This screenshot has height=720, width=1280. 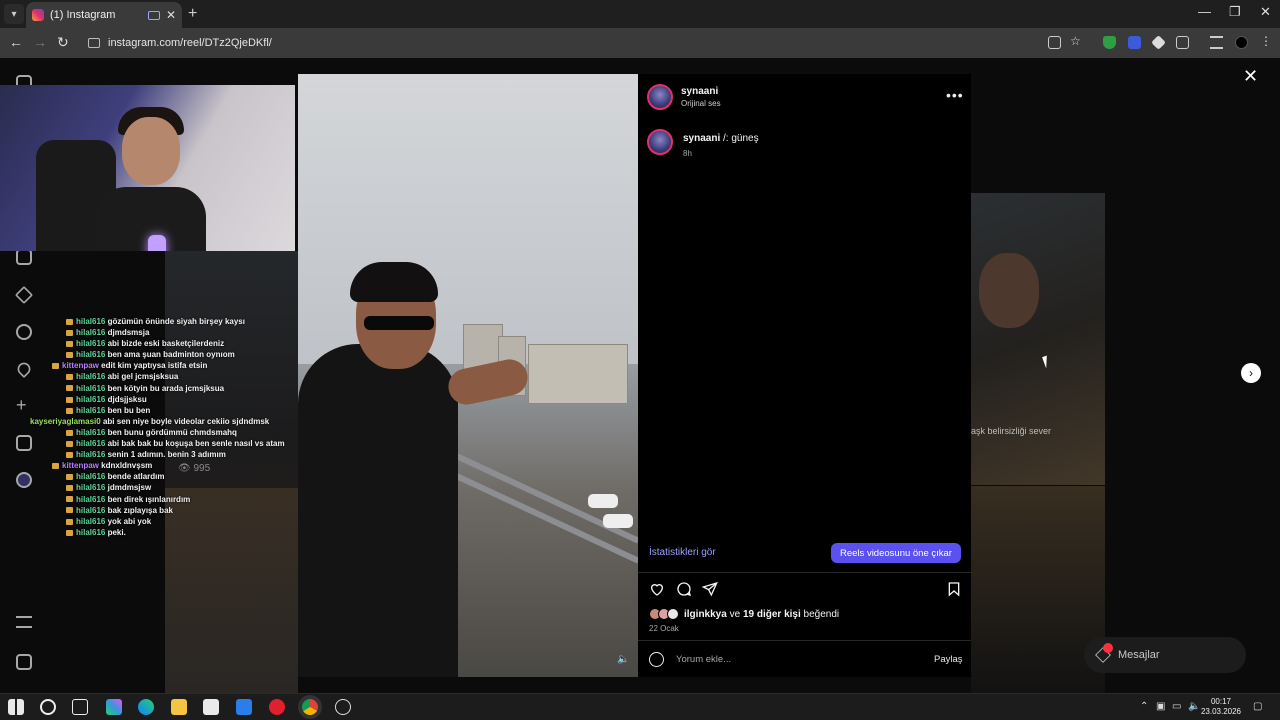 What do you see at coordinates (1108, 648) in the screenshot?
I see `messages-notification-badge` at bounding box center [1108, 648].